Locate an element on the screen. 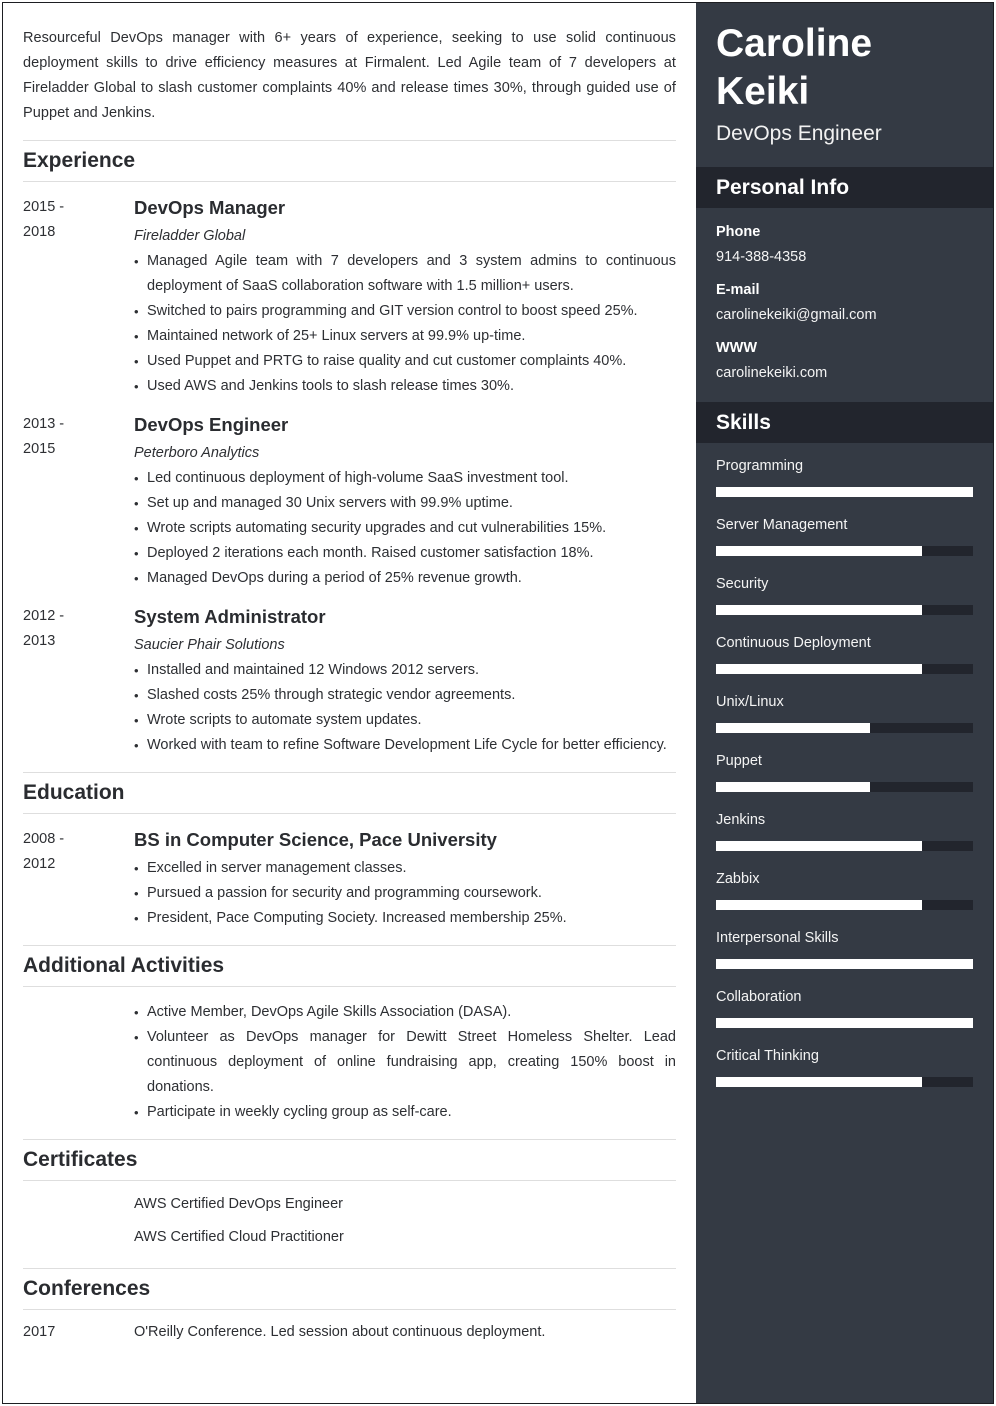 The width and height of the screenshot is (996, 1406). skill-name: Server Management is located at coordinates (782, 525).